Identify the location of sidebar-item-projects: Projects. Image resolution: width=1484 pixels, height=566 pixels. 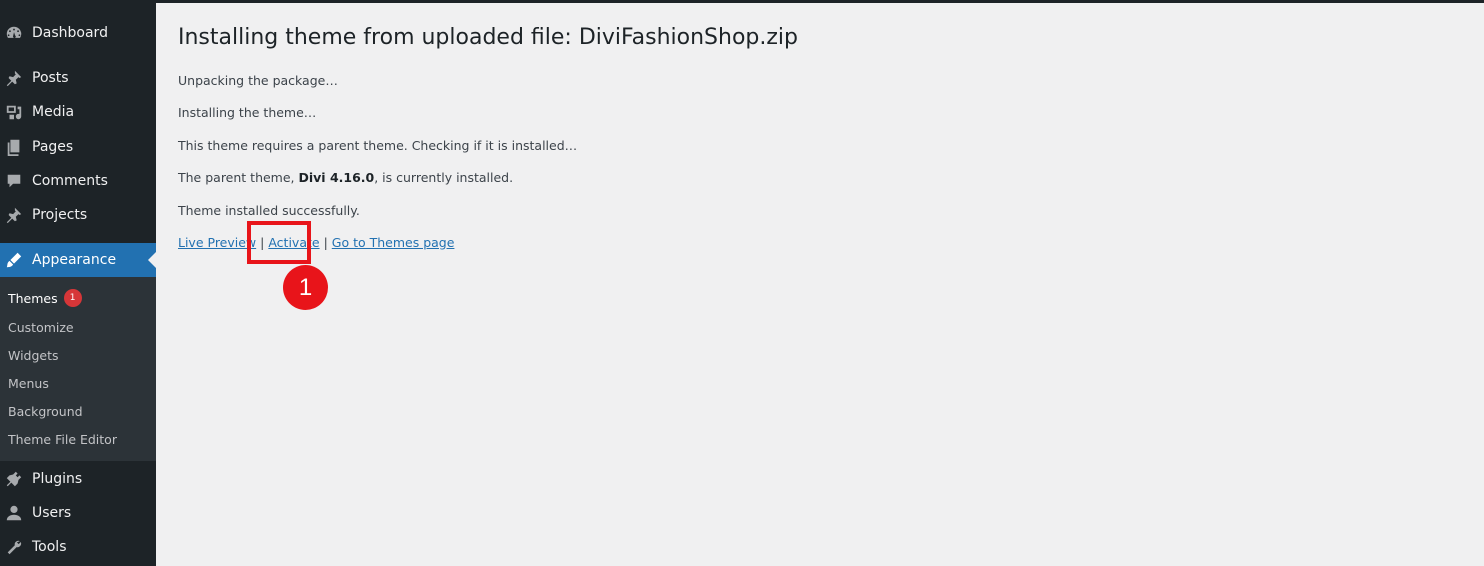
(78, 215).